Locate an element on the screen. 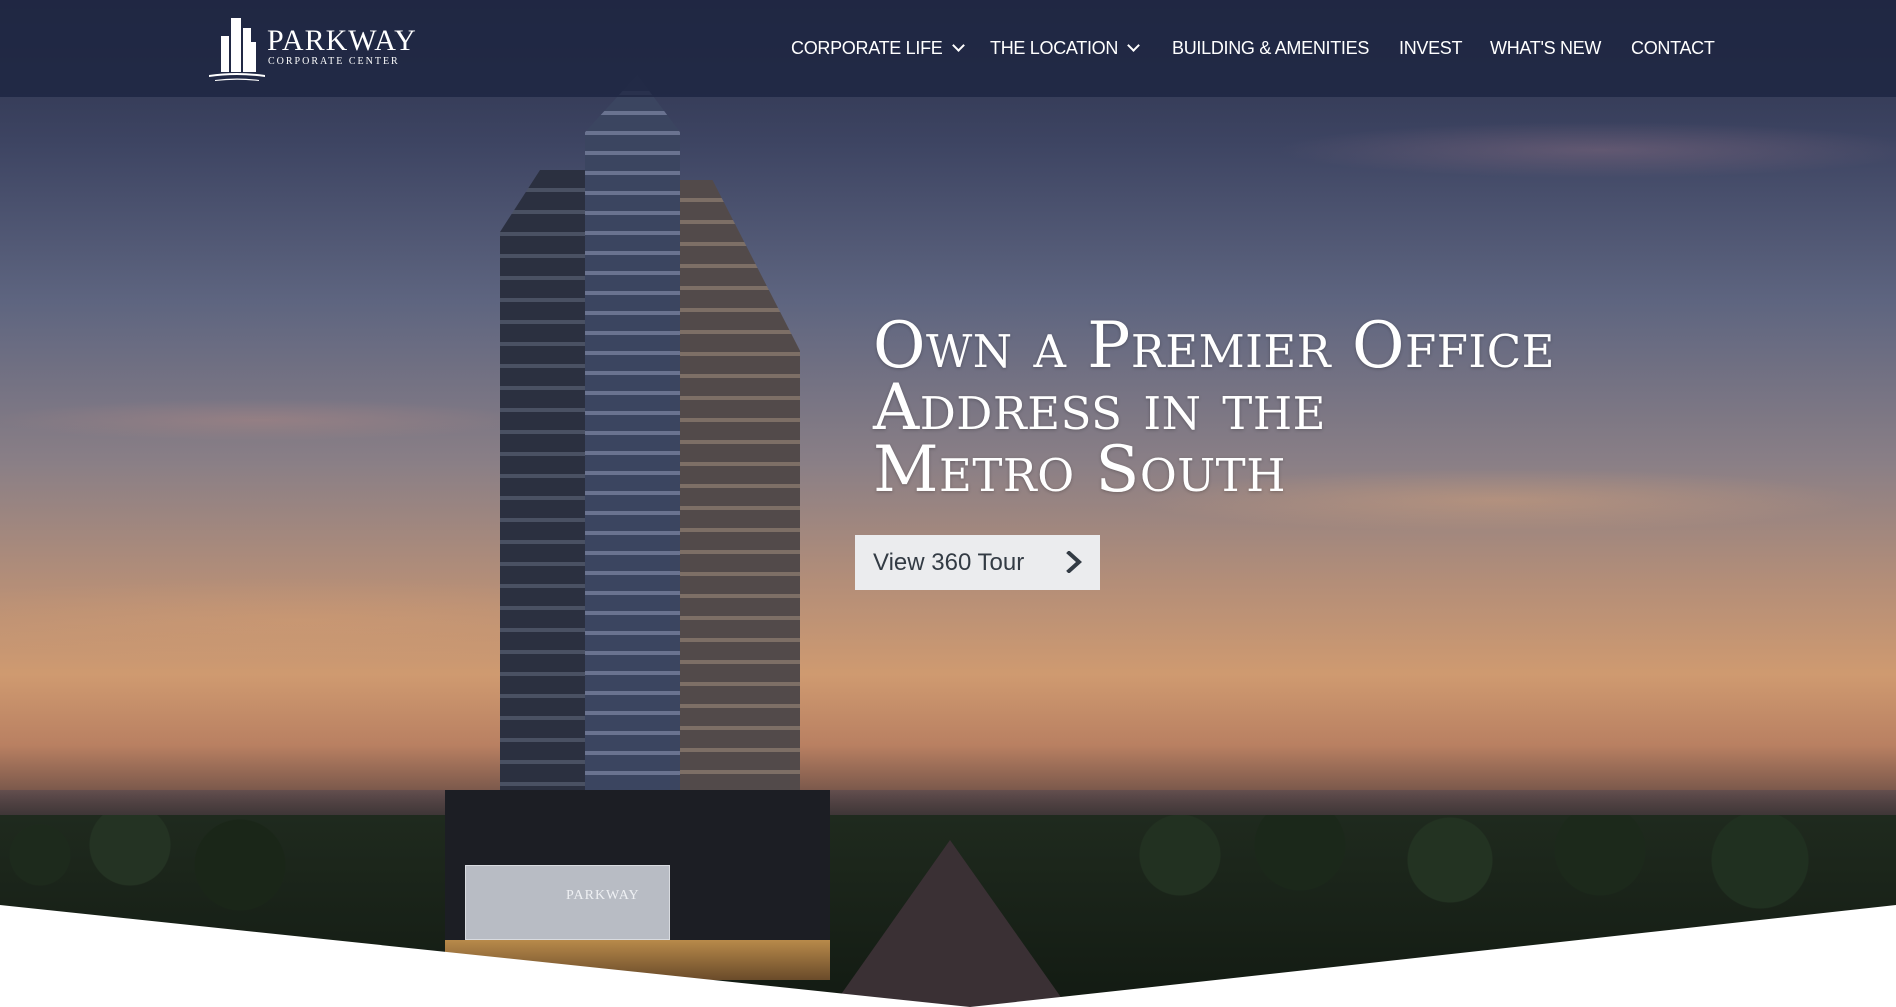  nav-item-building-amenities: BUILDING & AMENITIES is located at coordinates (1270, 48).